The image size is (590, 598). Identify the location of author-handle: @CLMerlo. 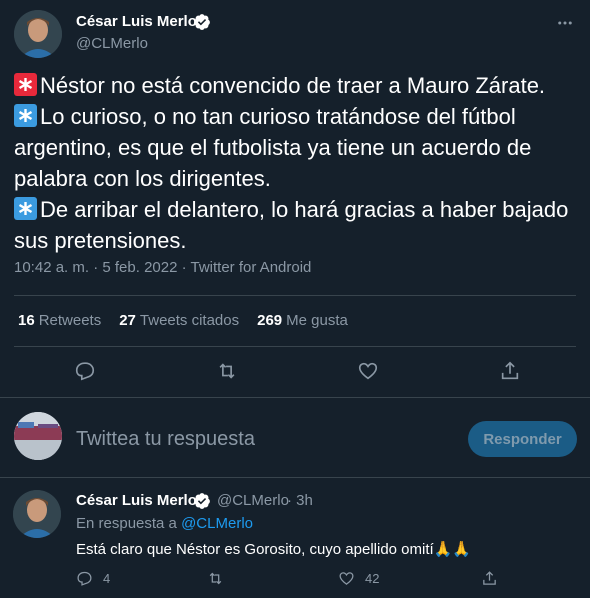
(112, 43).